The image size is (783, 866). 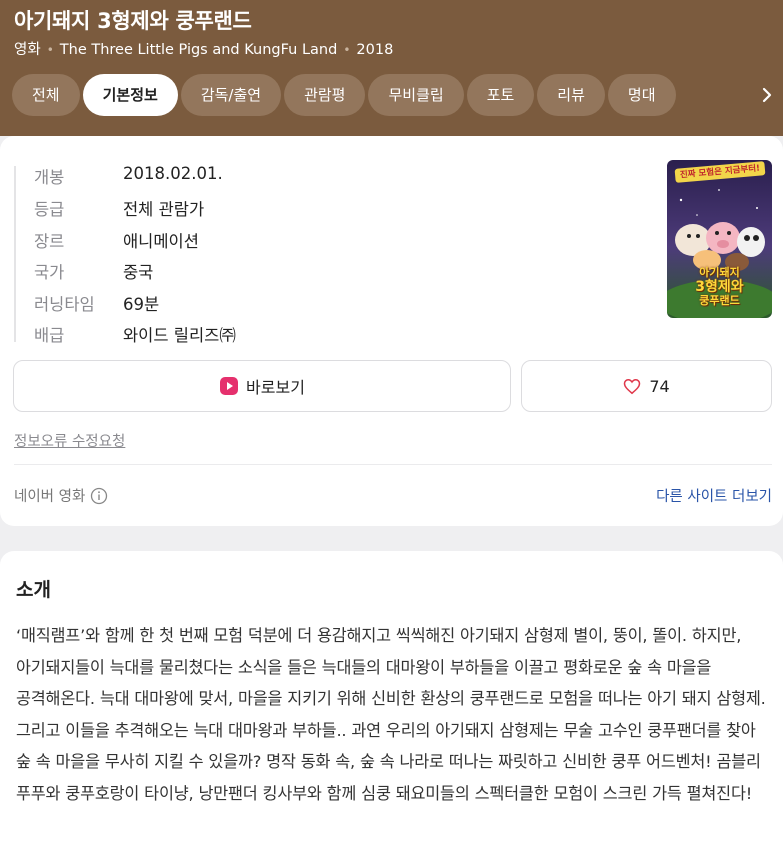 What do you see at coordinates (138, 272) in the screenshot?
I see `info-value-country: 중국` at bounding box center [138, 272].